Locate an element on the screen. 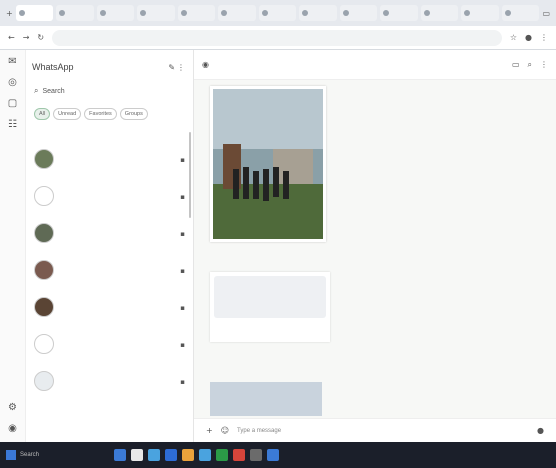 This screenshot has width=556, height=468. bookmark-icon: ☆ is located at coordinates (513, 37).